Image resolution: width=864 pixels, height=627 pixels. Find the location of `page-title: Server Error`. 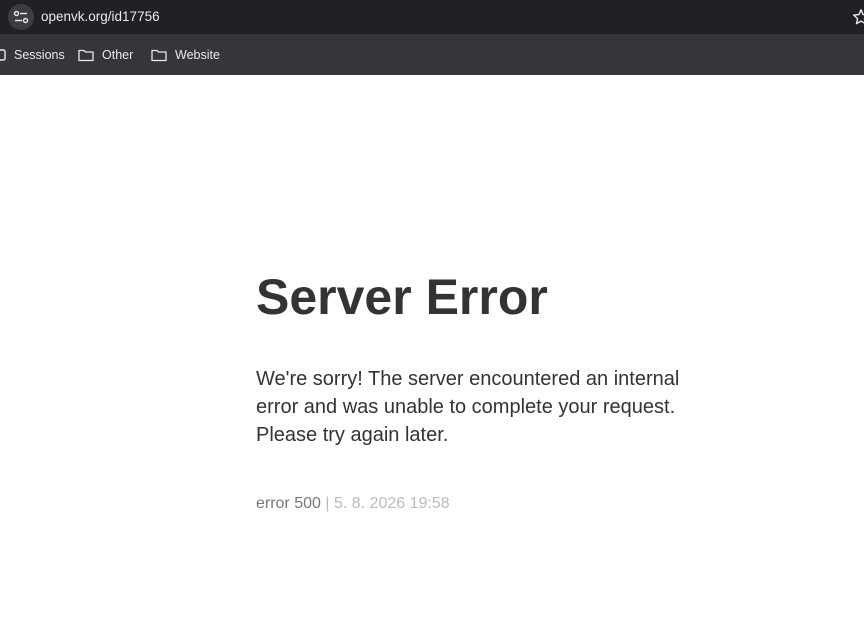

page-title: Server Error is located at coordinates (402, 297).